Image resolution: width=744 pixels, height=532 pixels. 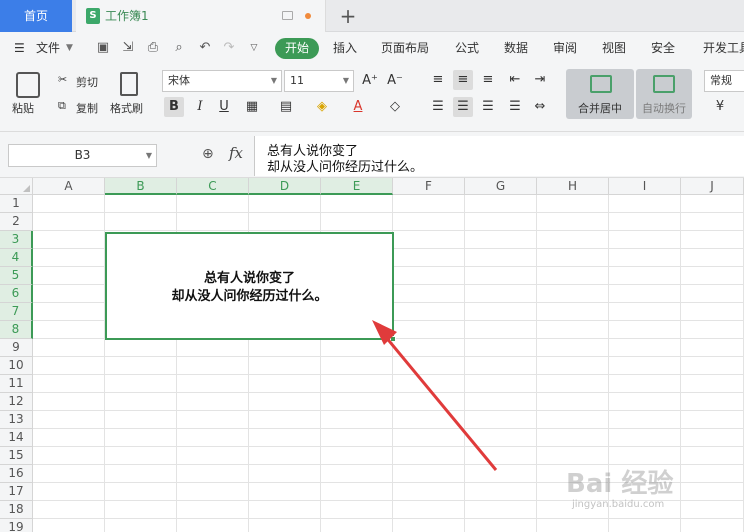 I want to click on hamburger-menu-icon: ☰, so click(x=19, y=48).